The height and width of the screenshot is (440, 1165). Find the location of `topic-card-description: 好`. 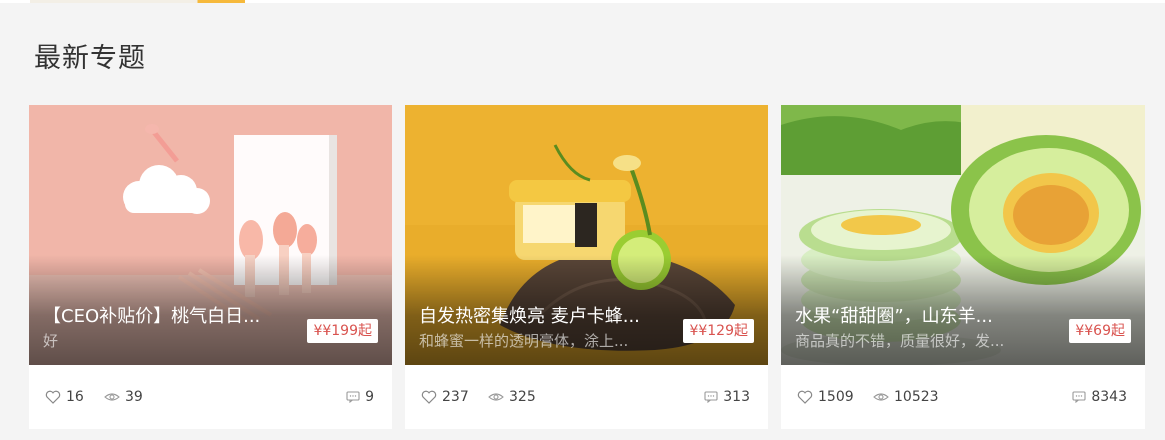

topic-card-description: 好 is located at coordinates (51, 341).